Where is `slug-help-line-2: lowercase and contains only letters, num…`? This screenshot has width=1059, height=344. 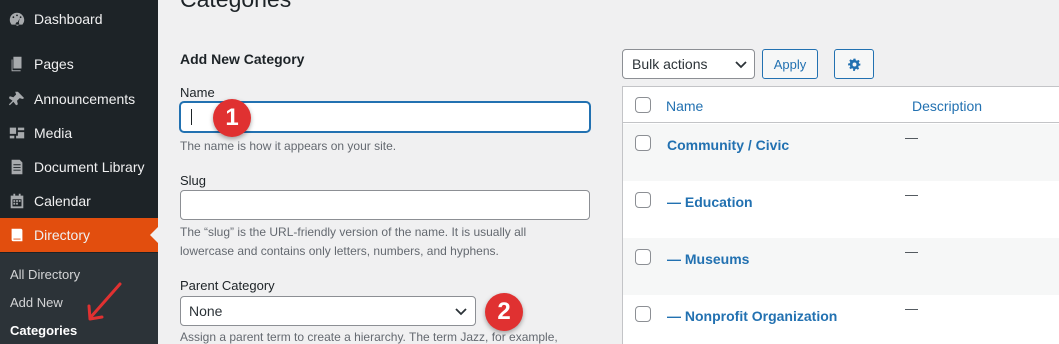
slug-help-line-2: lowercase and contains only letters, num… is located at coordinates (339, 251).